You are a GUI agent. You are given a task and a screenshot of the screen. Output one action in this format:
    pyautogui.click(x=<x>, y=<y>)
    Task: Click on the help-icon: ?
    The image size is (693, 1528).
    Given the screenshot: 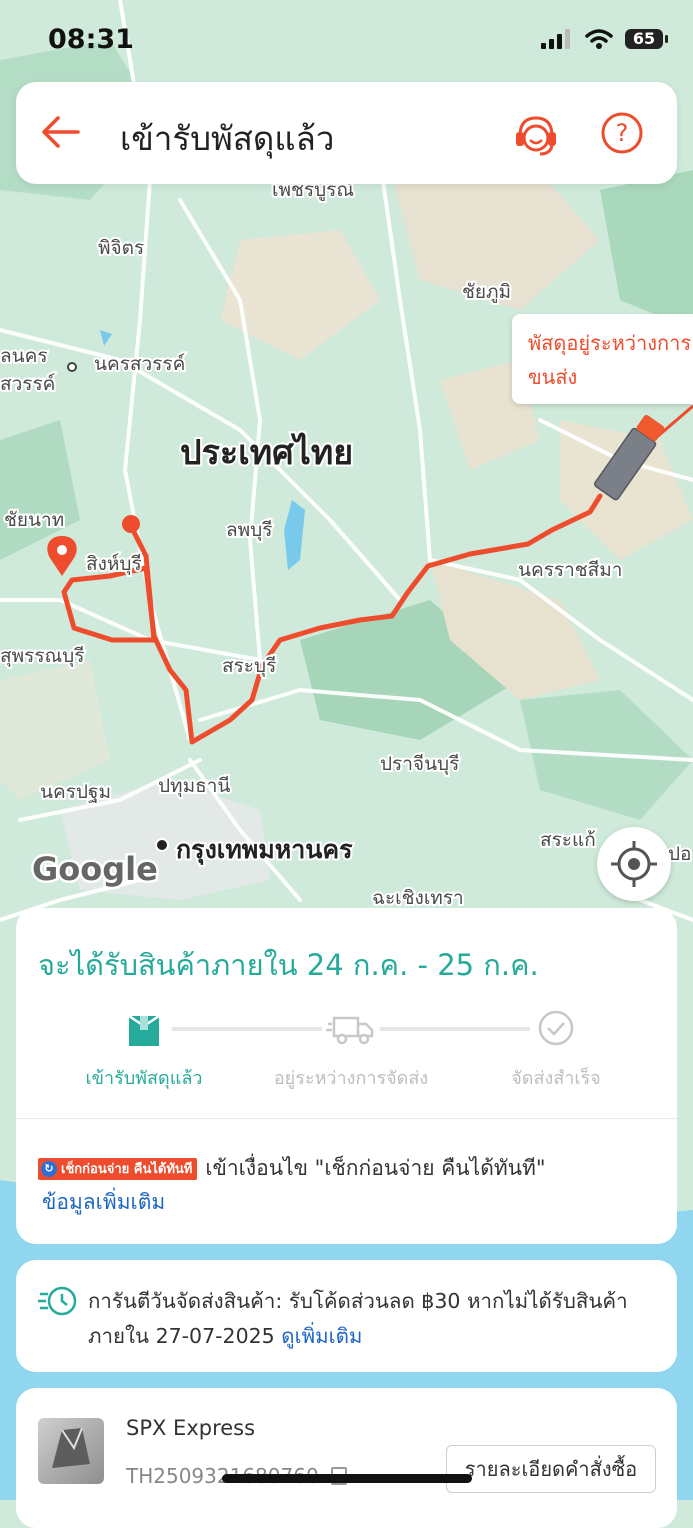 What is the action you would take?
    pyautogui.click(x=622, y=133)
    